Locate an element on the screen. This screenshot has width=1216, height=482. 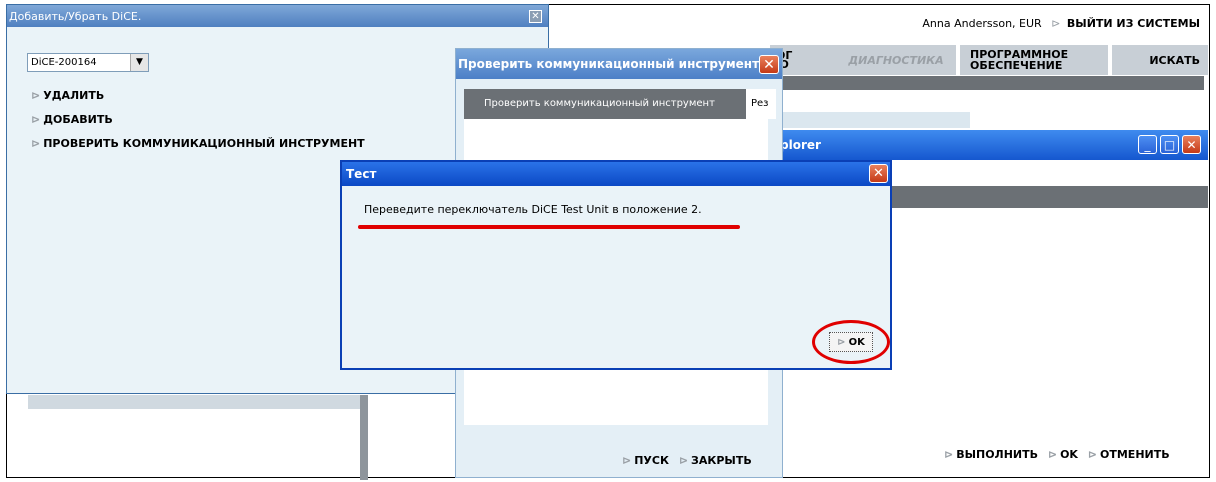
minimize-icon: _ is located at coordinates (1147, 144).